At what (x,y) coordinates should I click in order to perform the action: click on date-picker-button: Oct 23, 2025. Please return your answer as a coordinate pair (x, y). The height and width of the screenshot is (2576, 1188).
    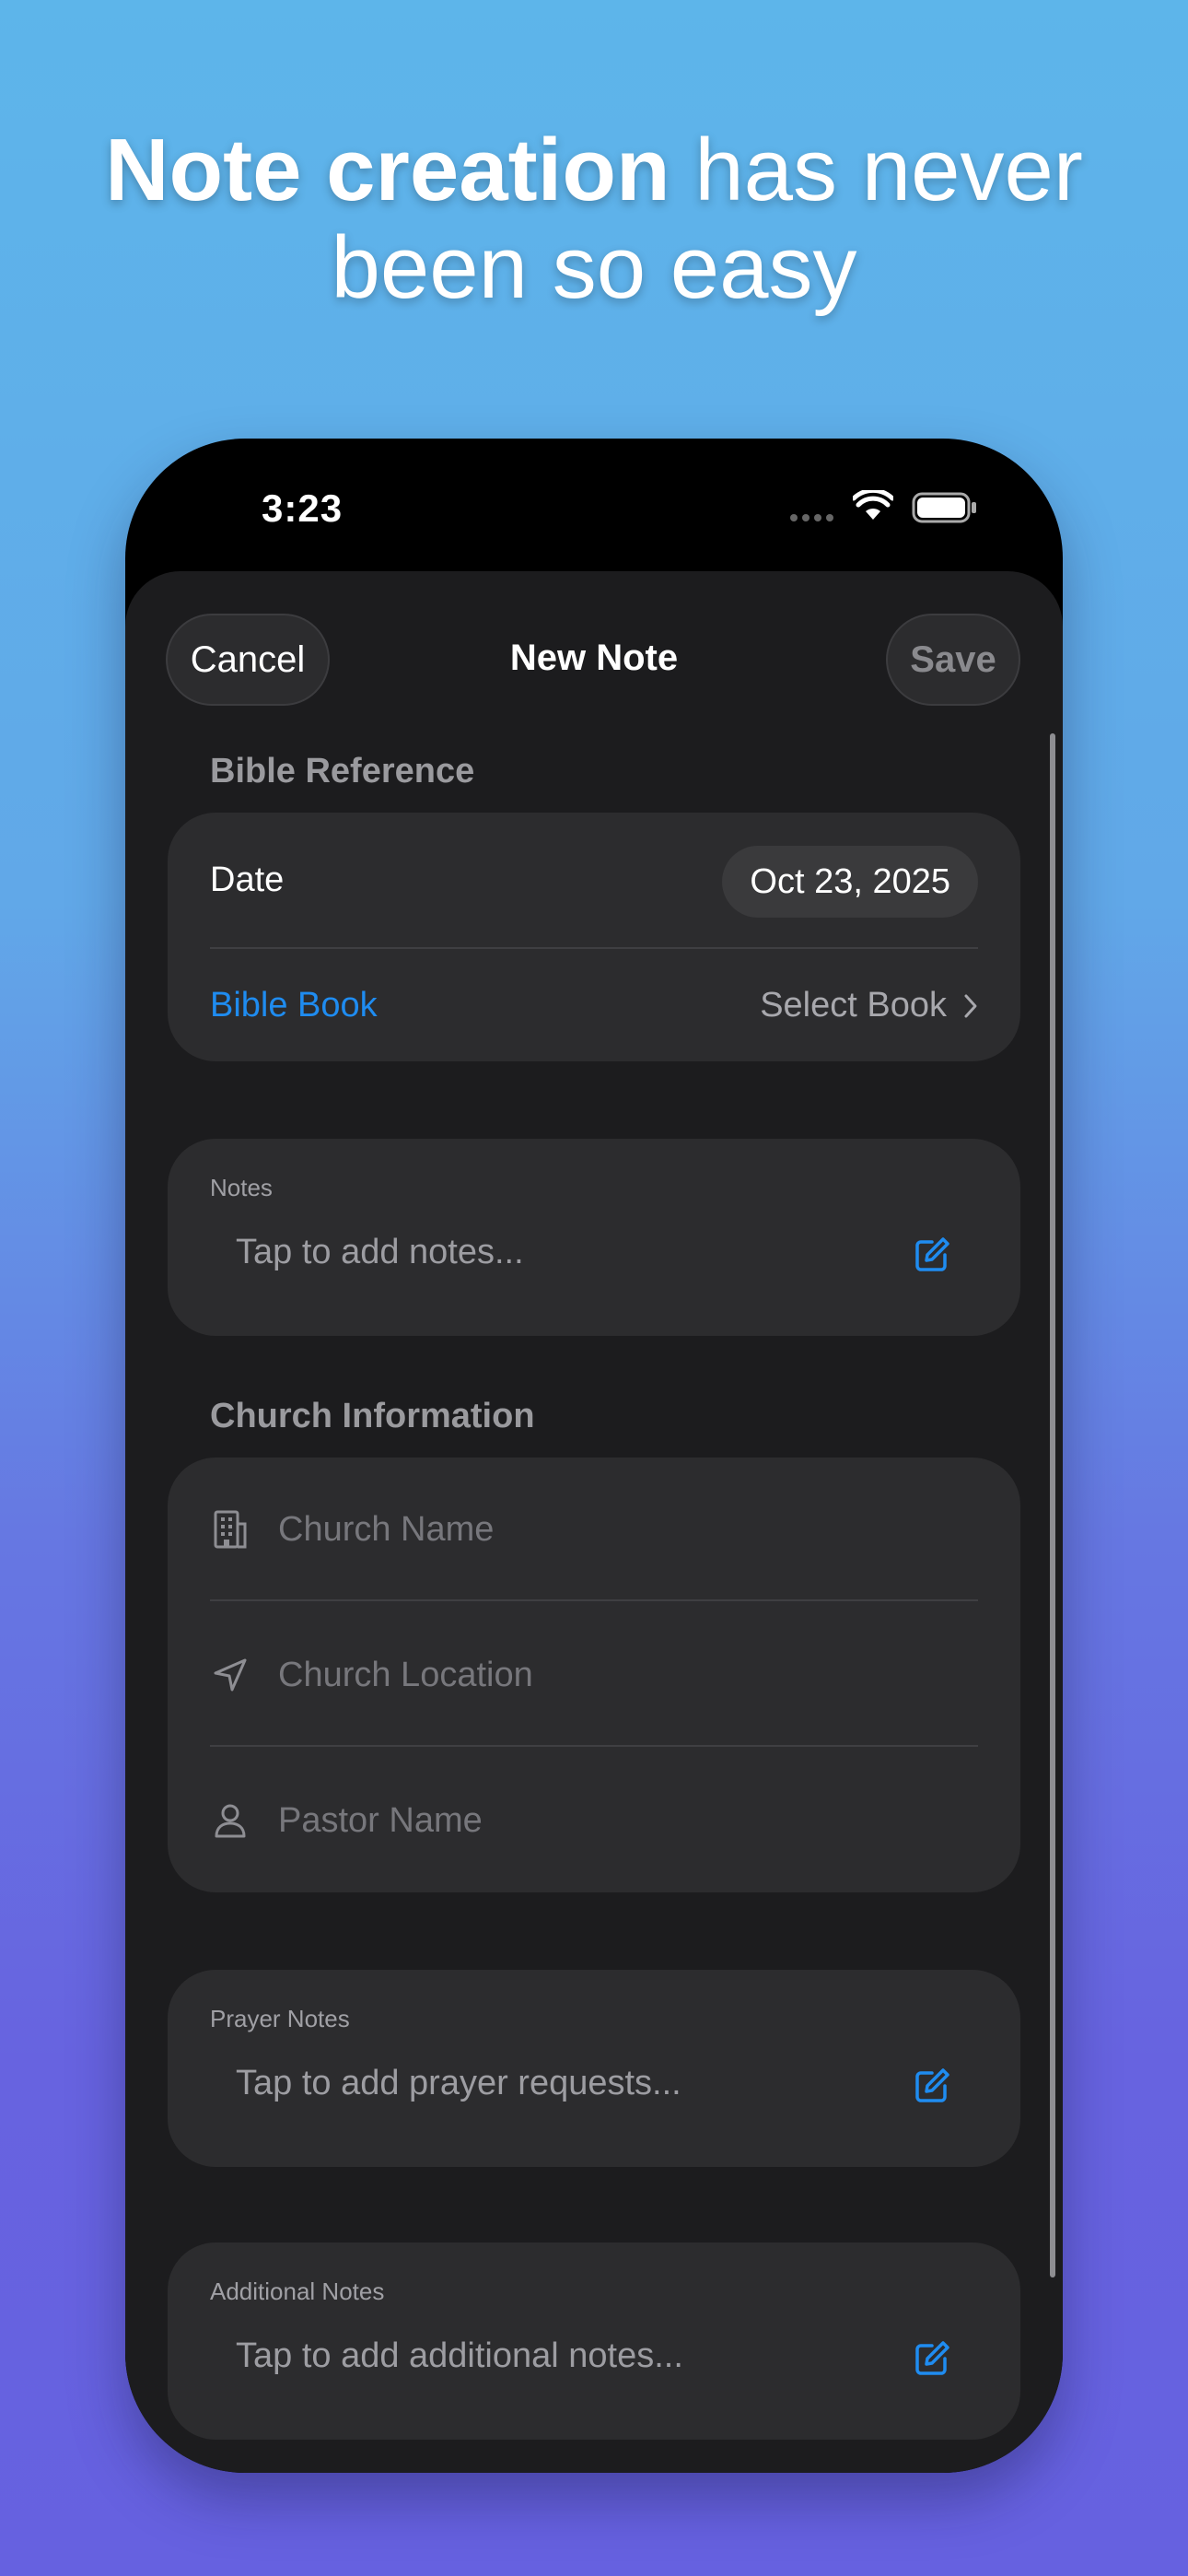
    Looking at the image, I should click on (850, 882).